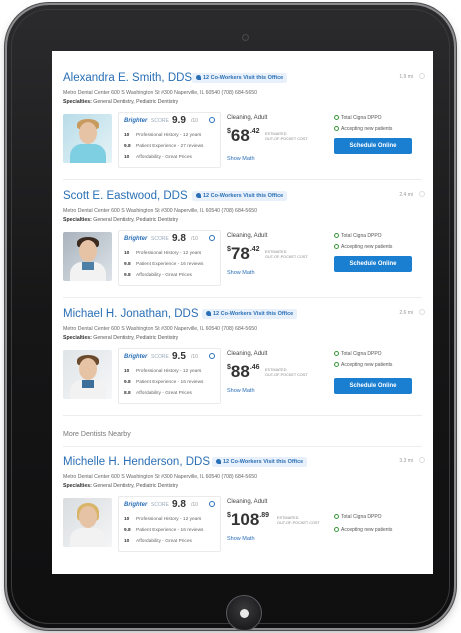  What do you see at coordinates (286, 138) in the screenshot?
I see `out-of-pocket-label: OUT-OF-POCKET COST` at bounding box center [286, 138].